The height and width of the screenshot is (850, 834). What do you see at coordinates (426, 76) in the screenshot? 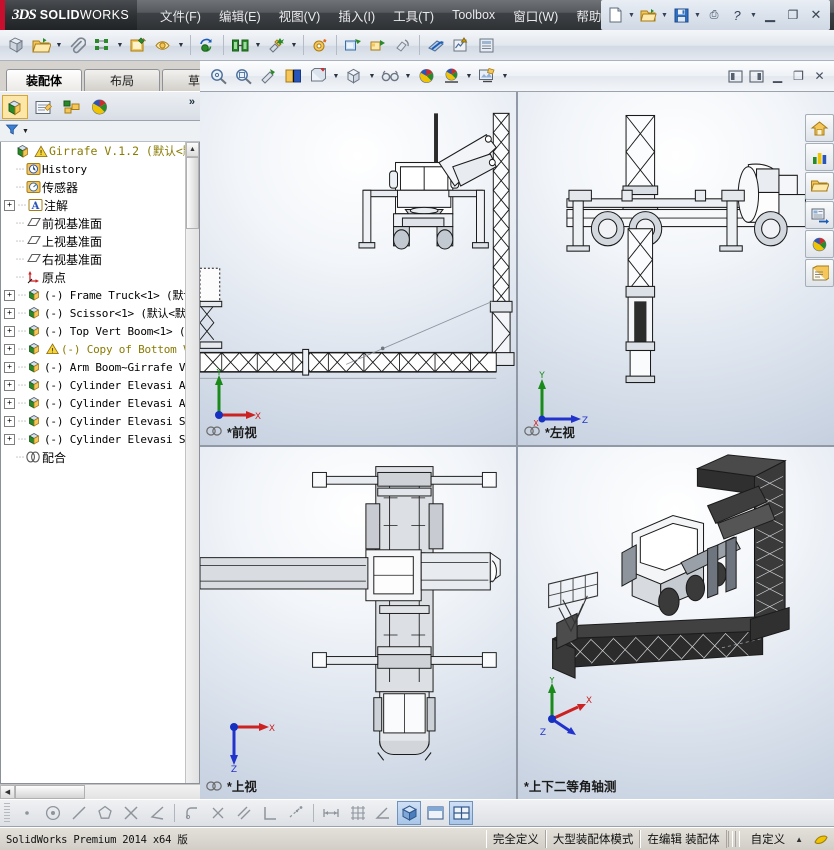
I see `edit-appearance-icon` at bounding box center [426, 76].